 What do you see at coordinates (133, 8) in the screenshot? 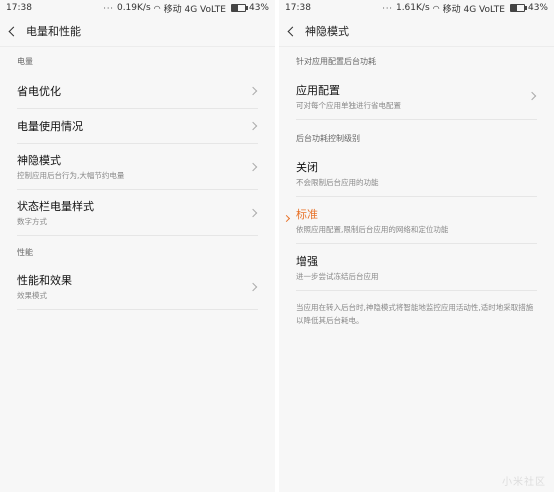
I see `network-speed: 0.19K/s` at bounding box center [133, 8].